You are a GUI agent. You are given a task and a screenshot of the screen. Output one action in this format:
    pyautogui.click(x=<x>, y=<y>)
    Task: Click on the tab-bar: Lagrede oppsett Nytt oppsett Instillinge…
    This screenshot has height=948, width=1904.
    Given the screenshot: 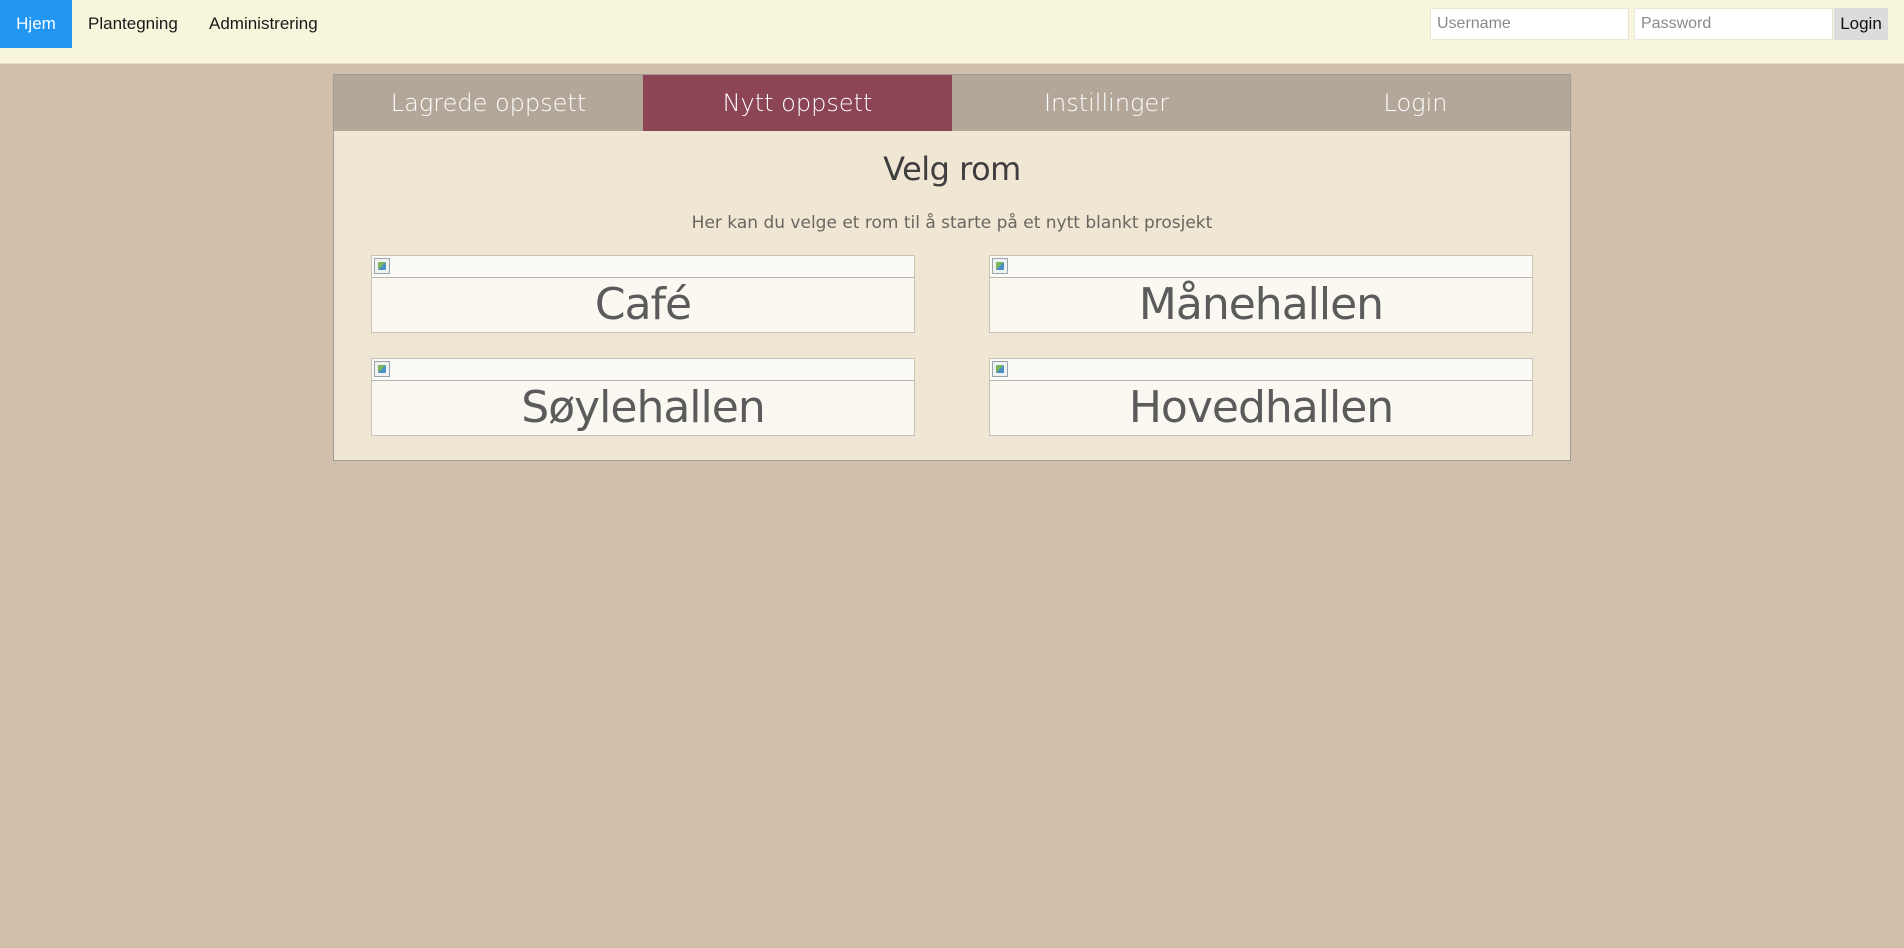 What is the action you would take?
    pyautogui.click(x=952, y=103)
    